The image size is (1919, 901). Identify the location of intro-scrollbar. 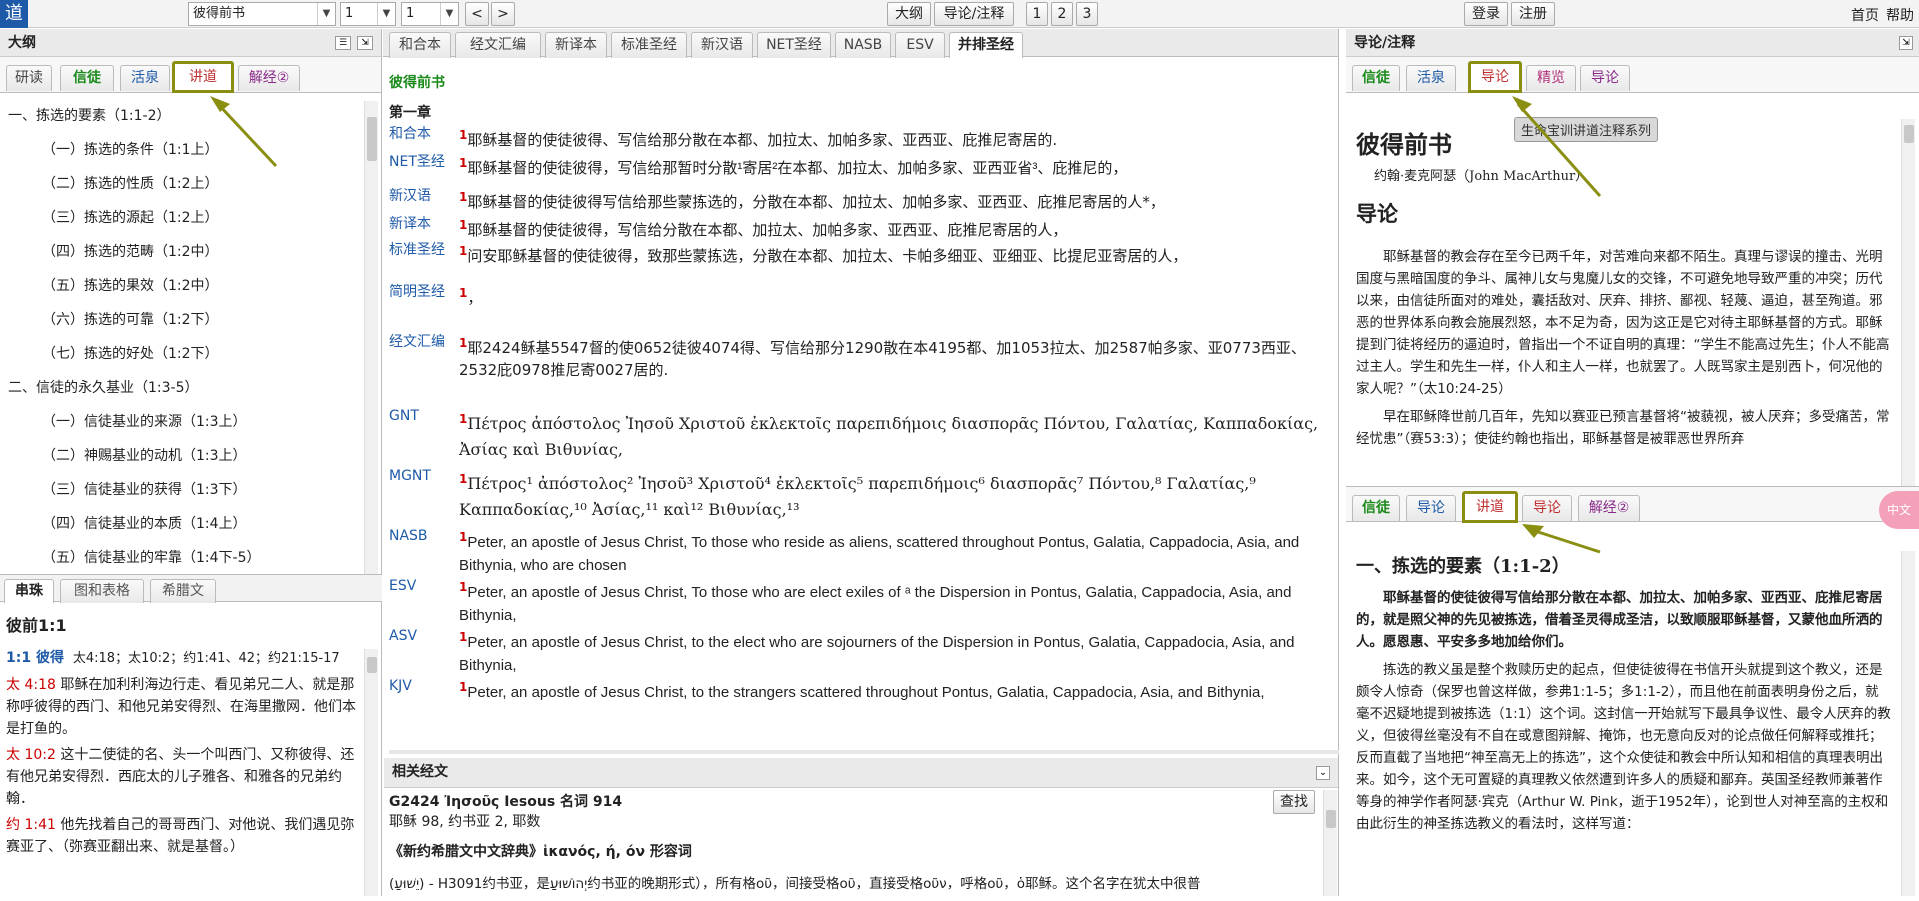
(1908, 314).